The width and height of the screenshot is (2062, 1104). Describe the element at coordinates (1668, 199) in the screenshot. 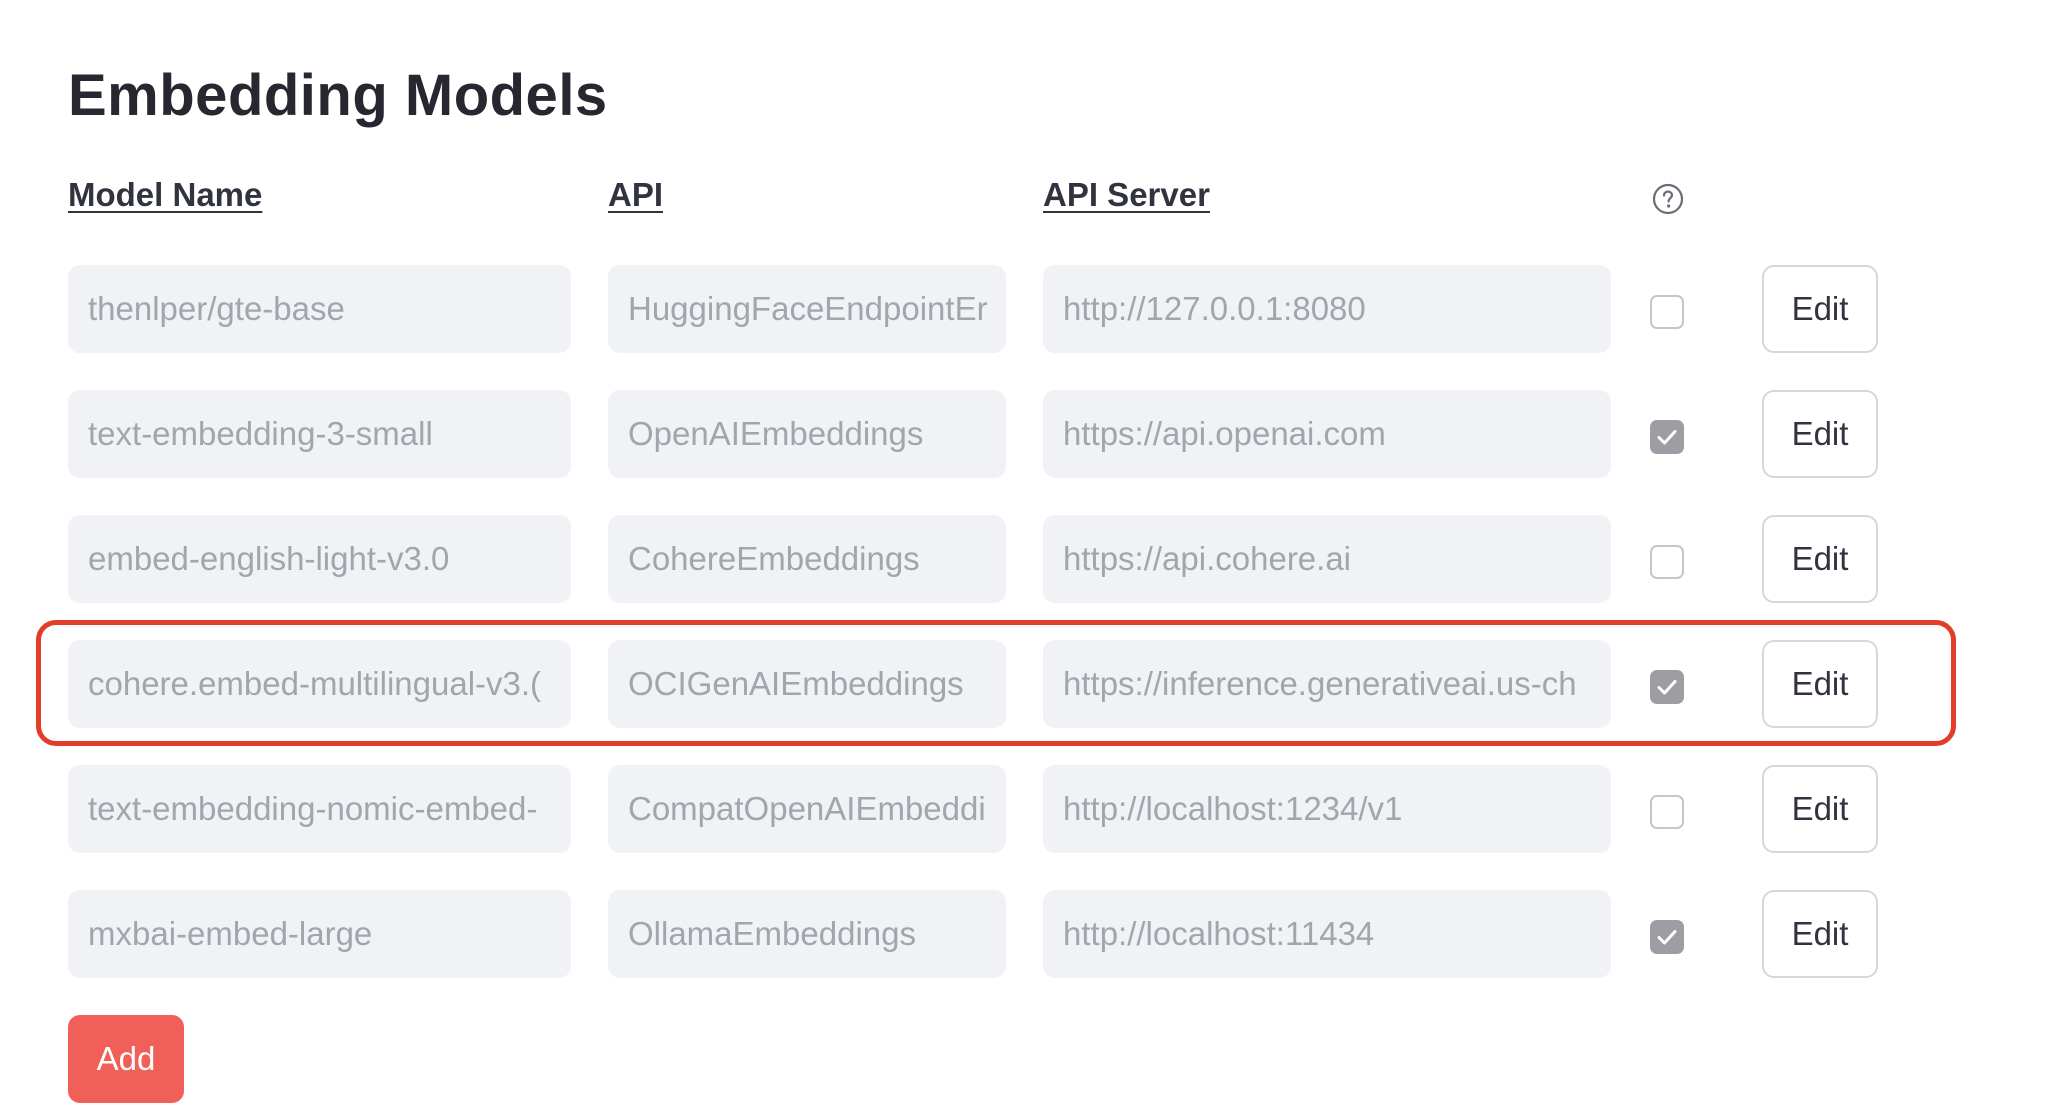

I see `question-circle-icon` at that location.